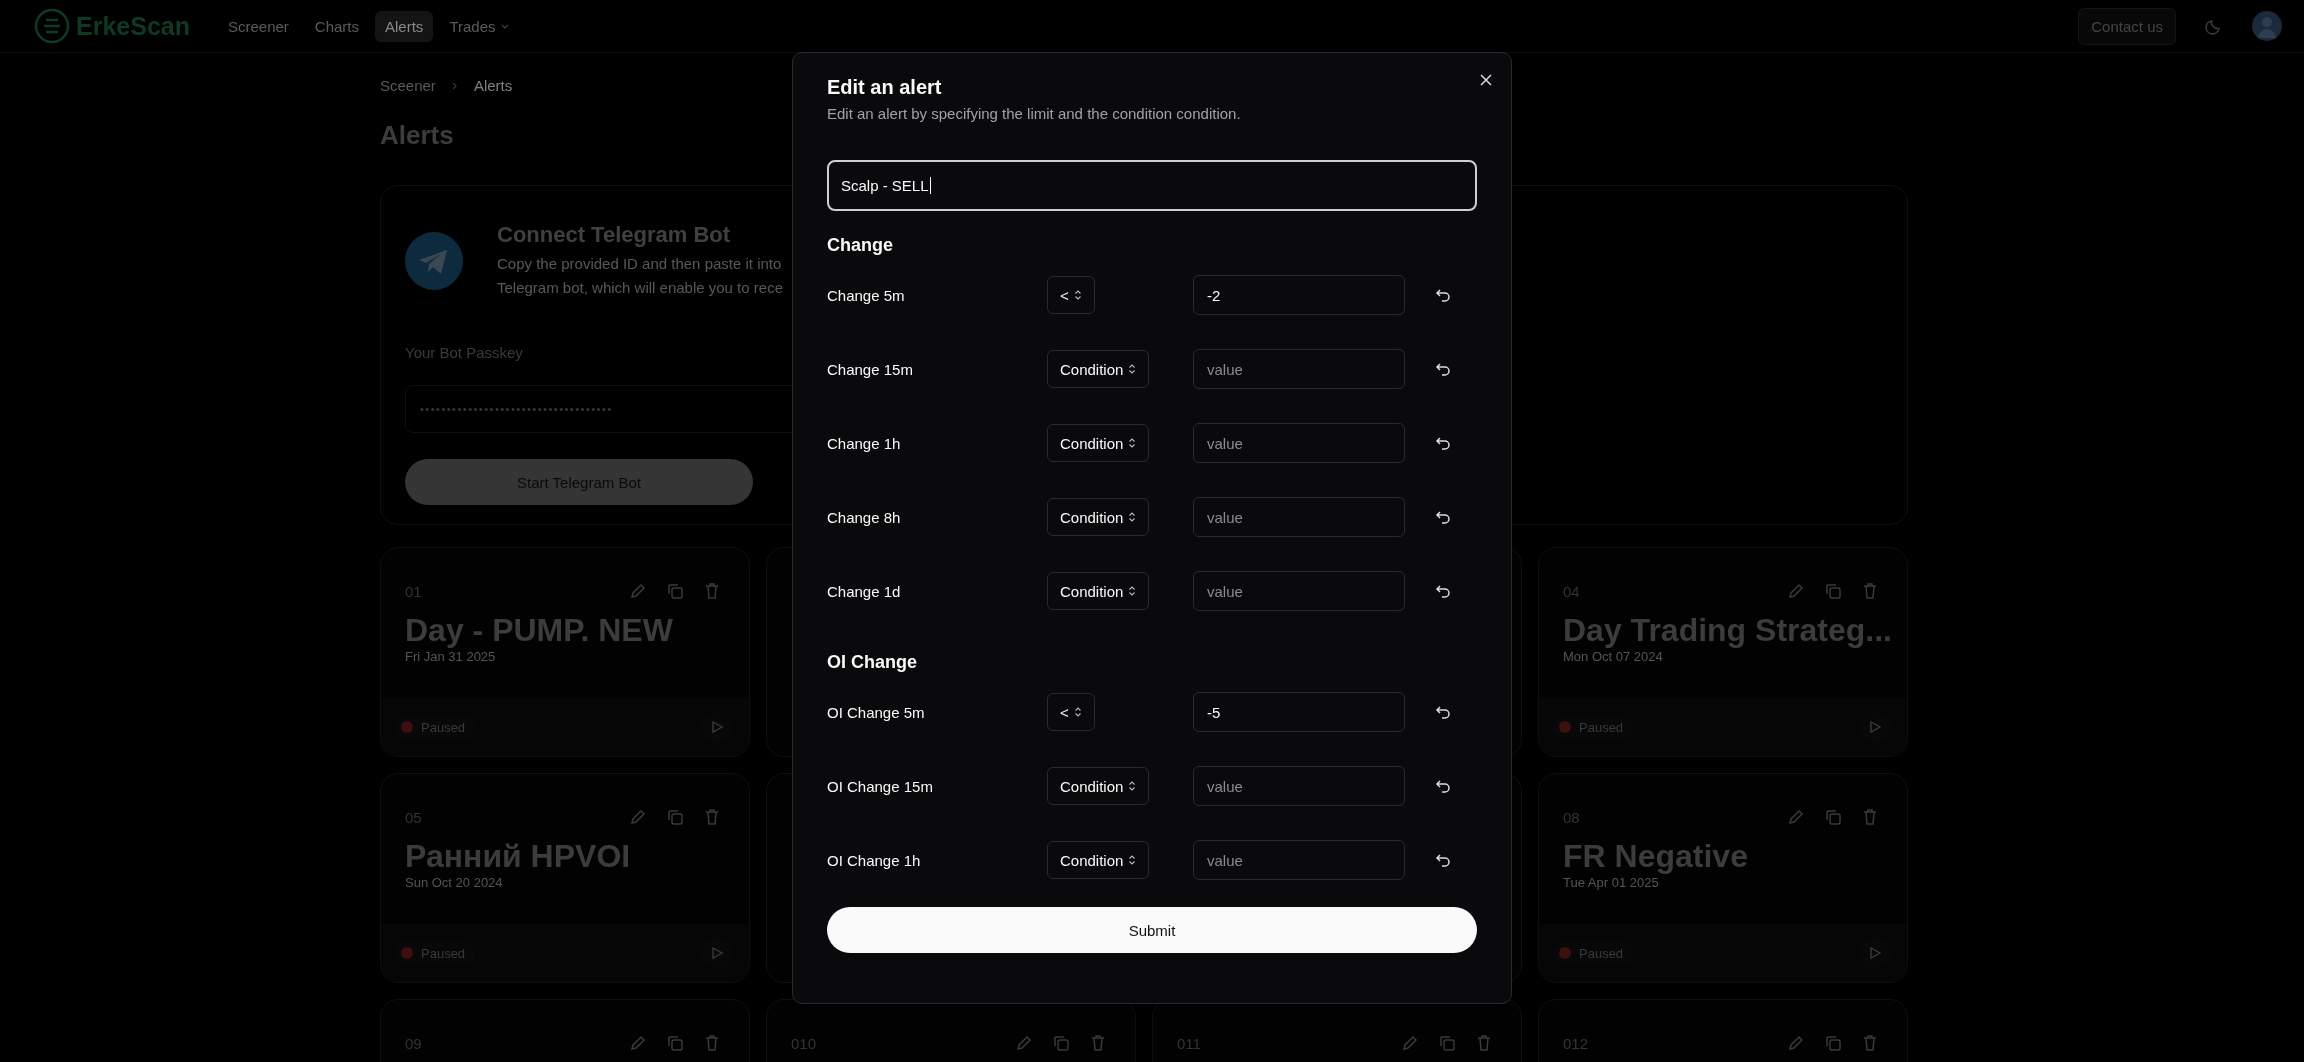 This screenshot has height=1062, width=2304. What do you see at coordinates (860, 245) in the screenshot?
I see `section-heading: Change` at bounding box center [860, 245].